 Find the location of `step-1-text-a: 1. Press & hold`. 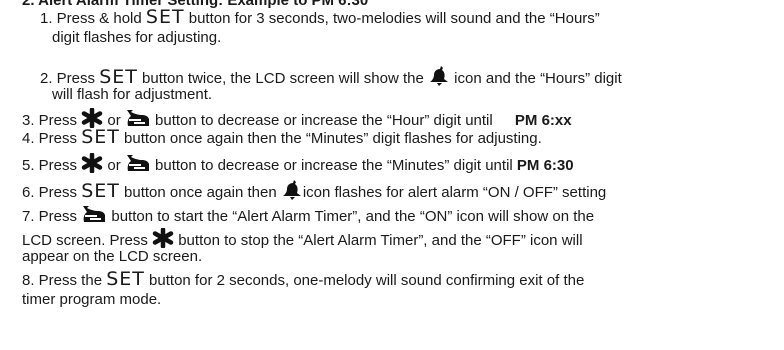

step-1-text-a: 1. Press & hold is located at coordinates (93, 18).